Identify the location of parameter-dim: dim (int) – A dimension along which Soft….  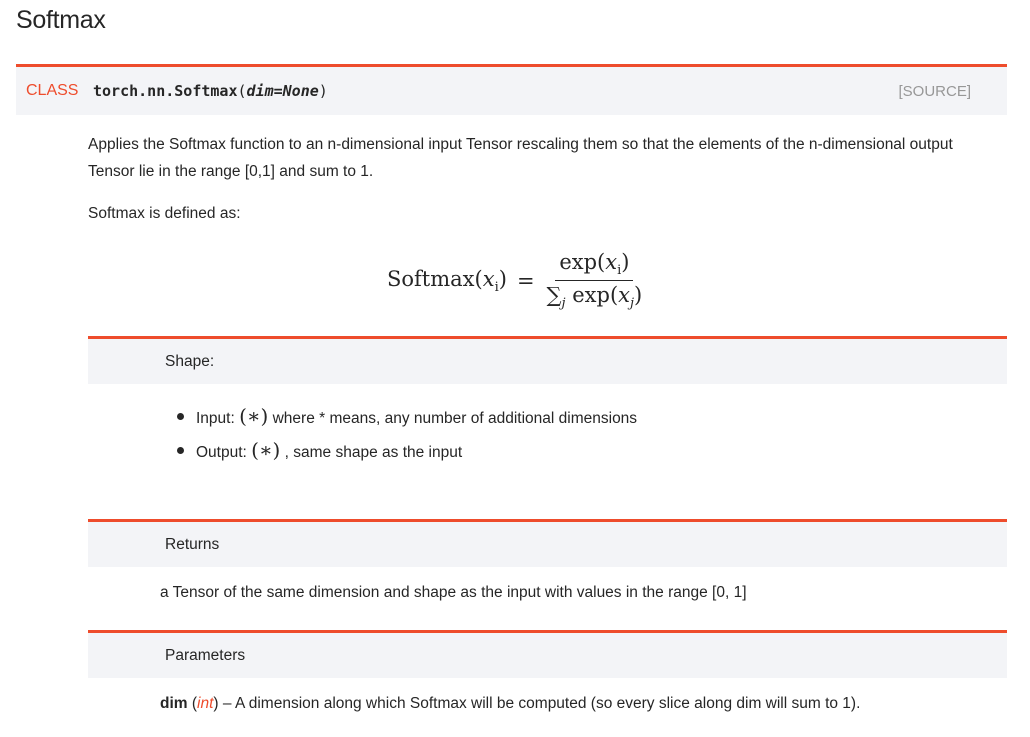
(510, 704).